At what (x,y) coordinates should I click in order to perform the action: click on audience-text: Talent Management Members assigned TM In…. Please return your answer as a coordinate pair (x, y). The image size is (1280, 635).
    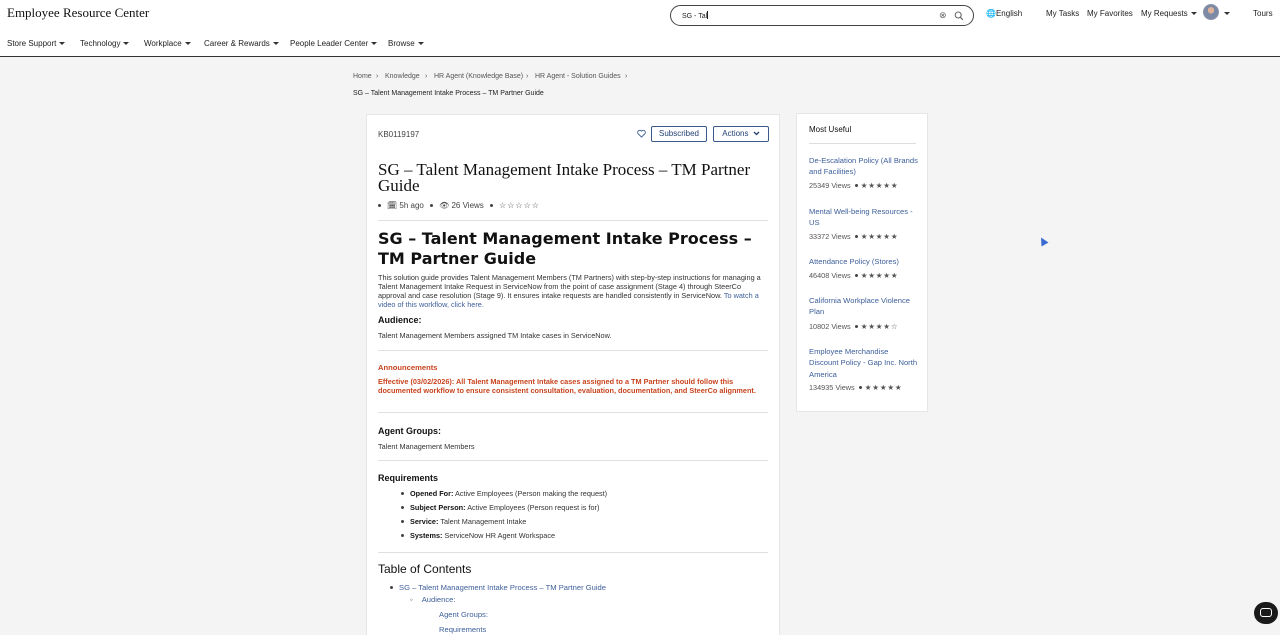
    Looking at the image, I should click on (495, 335).